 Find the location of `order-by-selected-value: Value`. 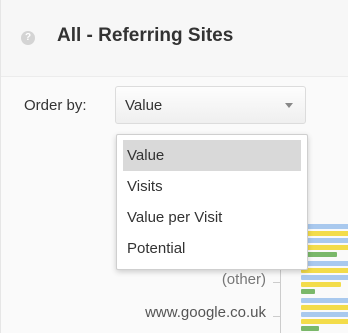

order-by-selected-value: Value is located at coordinates (144, 105).